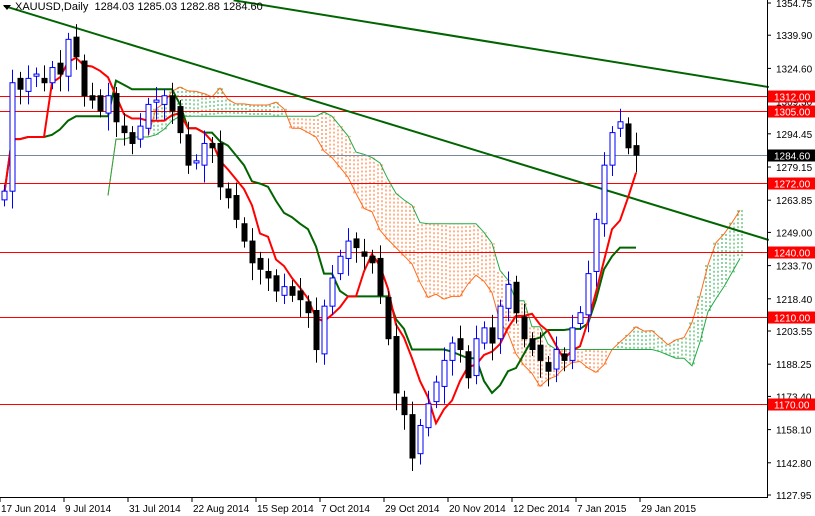 The height and width of the screenshot is (516, 815). Describe the element at coordinates (794, 168) in the screenshot. I see `y-tick-label: 1279.15` at that location.